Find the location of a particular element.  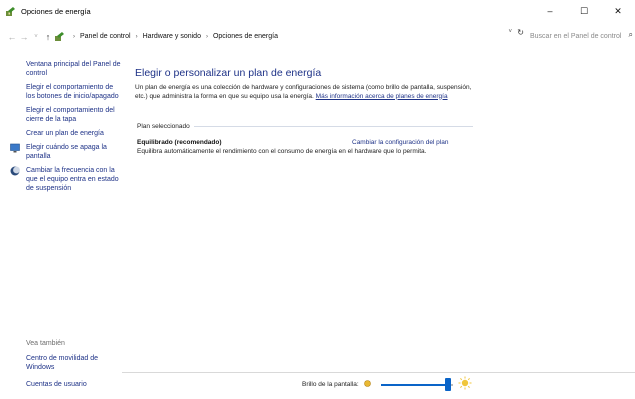

minimize-button: – is located at coordinates (550, 11).